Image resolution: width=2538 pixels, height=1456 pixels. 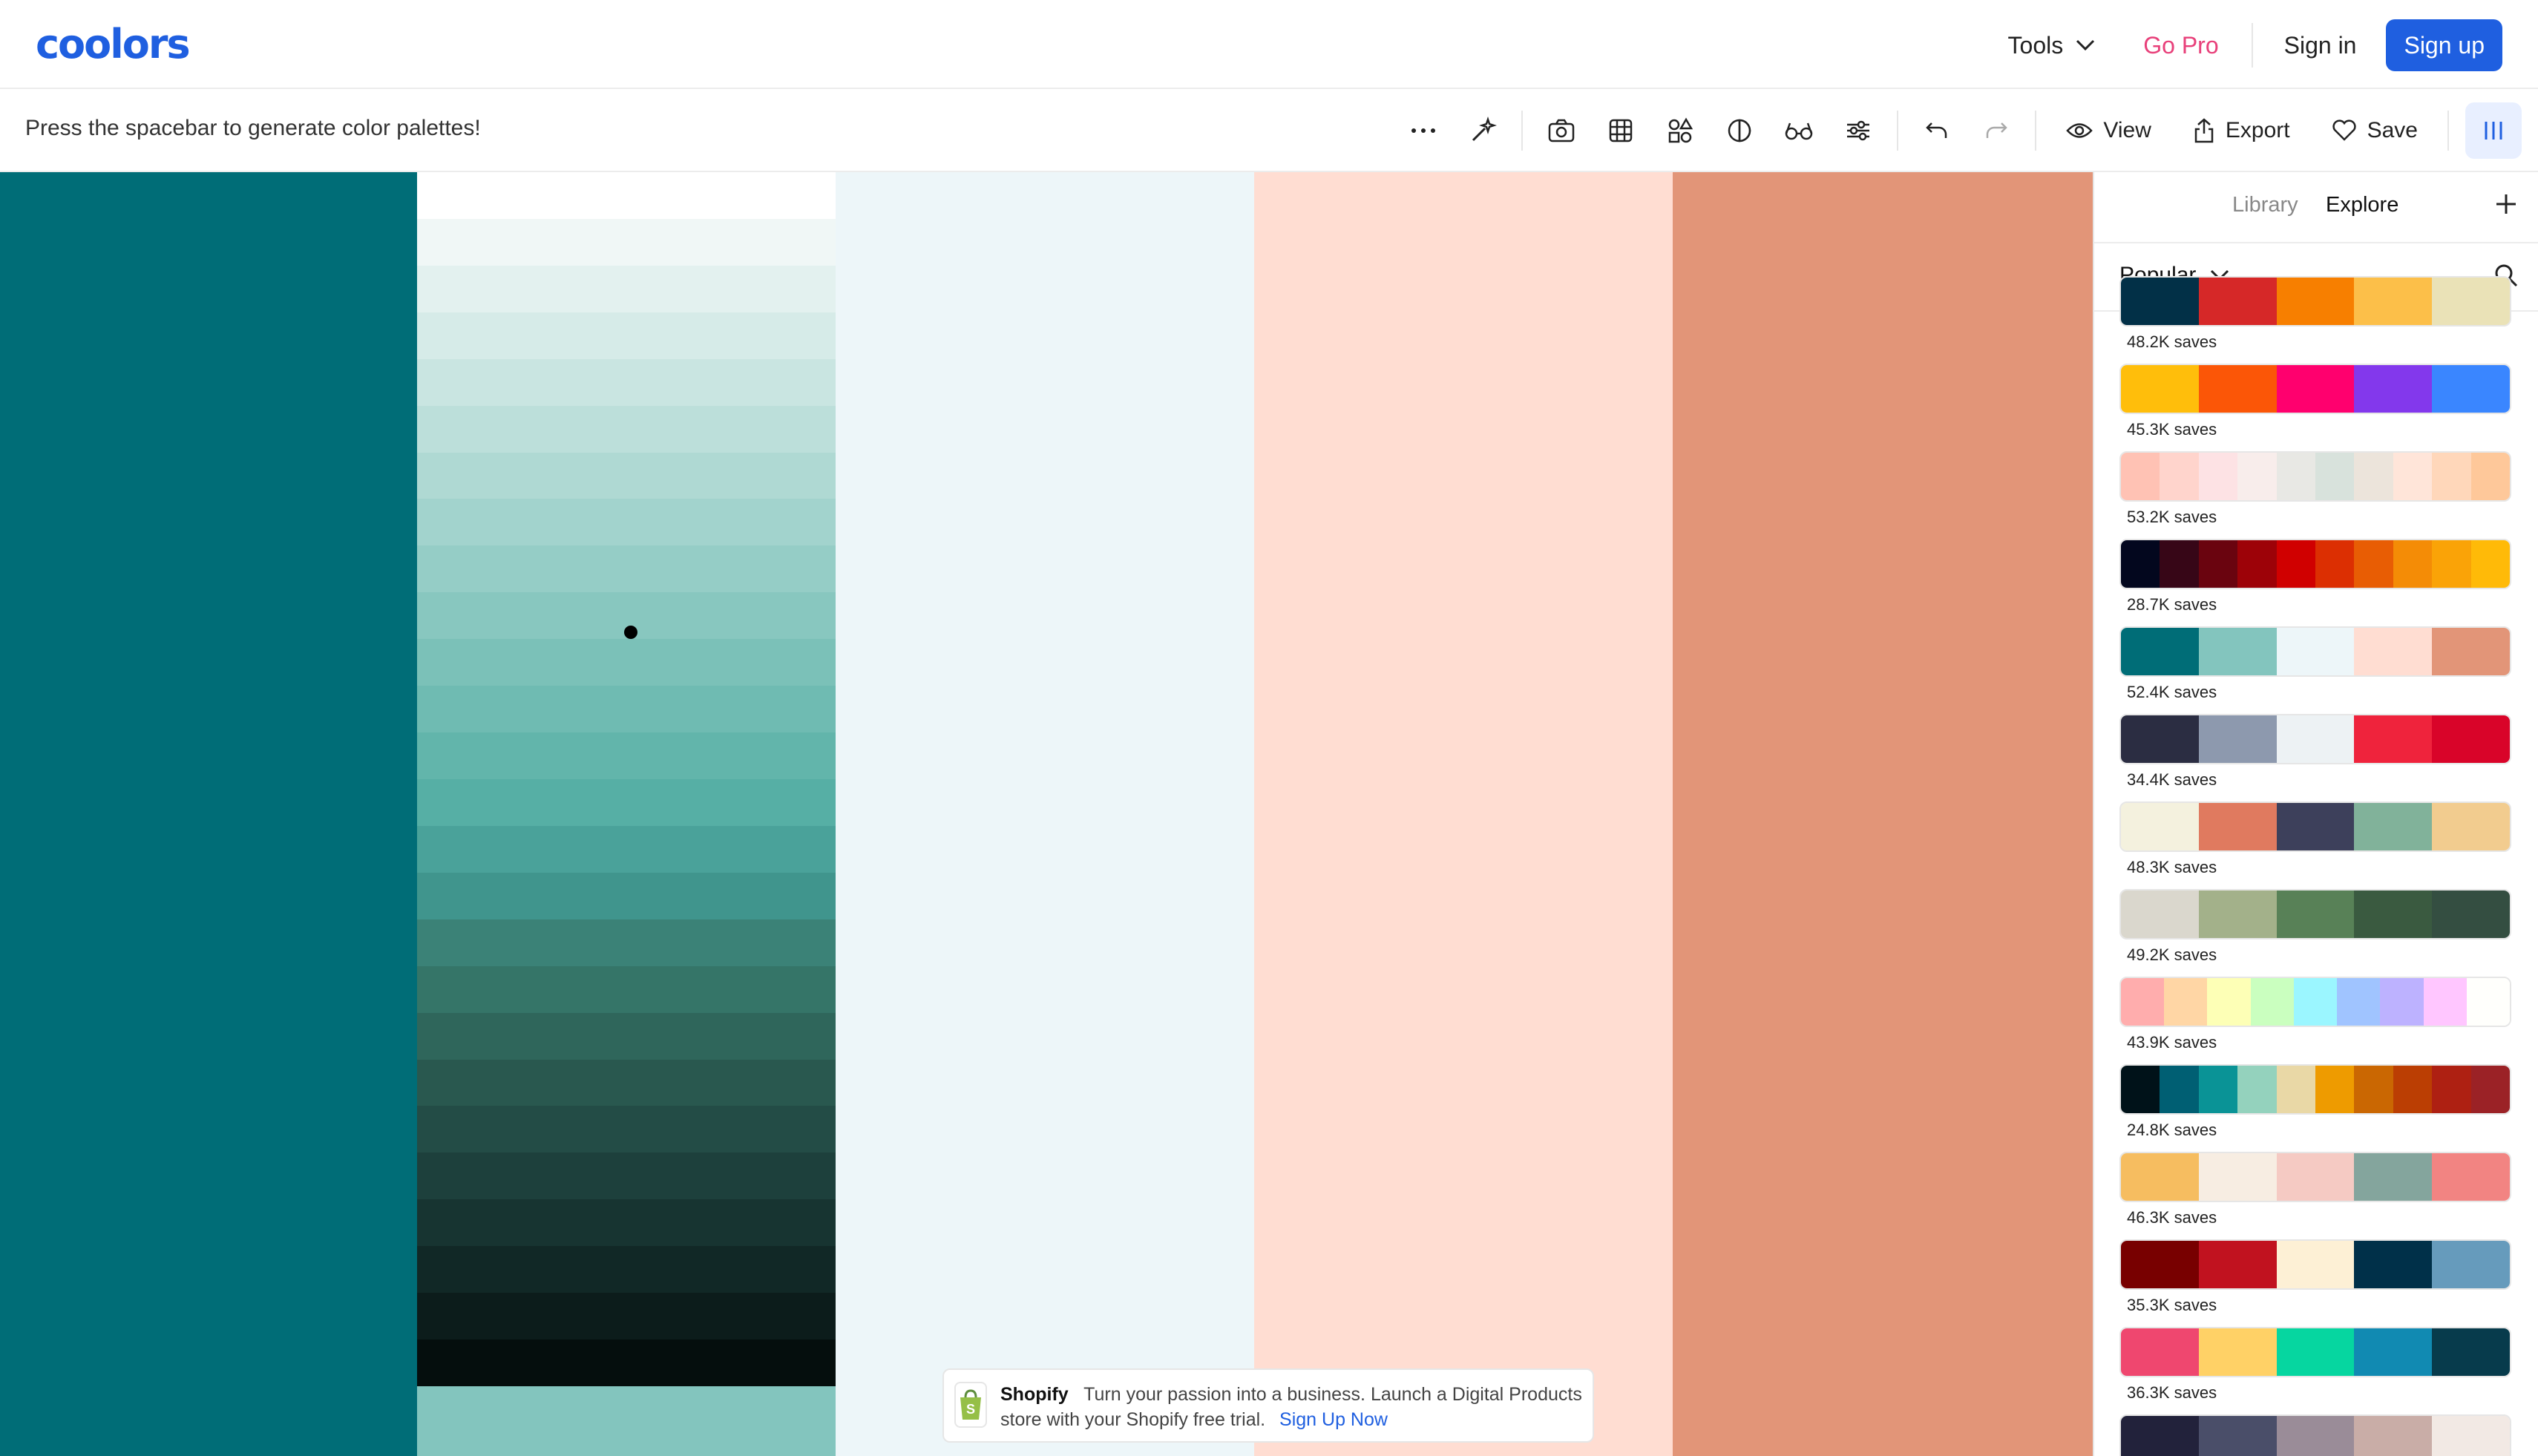 What do you see at coordinates (2052, 46) in the screenshot?
I see `tools-menu: Tools` at bounding box center [2052, 46].